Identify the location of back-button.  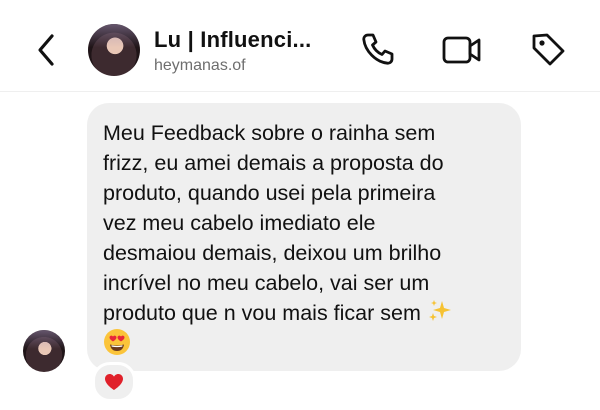
(47, 50).